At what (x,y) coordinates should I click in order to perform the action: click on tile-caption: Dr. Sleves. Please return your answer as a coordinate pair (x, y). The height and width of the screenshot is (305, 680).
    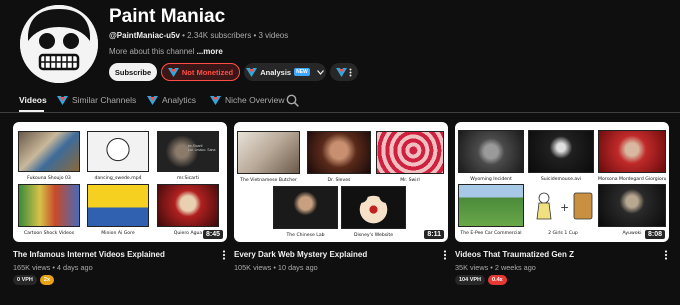
    Looking at the image, I should click on (339, 180).